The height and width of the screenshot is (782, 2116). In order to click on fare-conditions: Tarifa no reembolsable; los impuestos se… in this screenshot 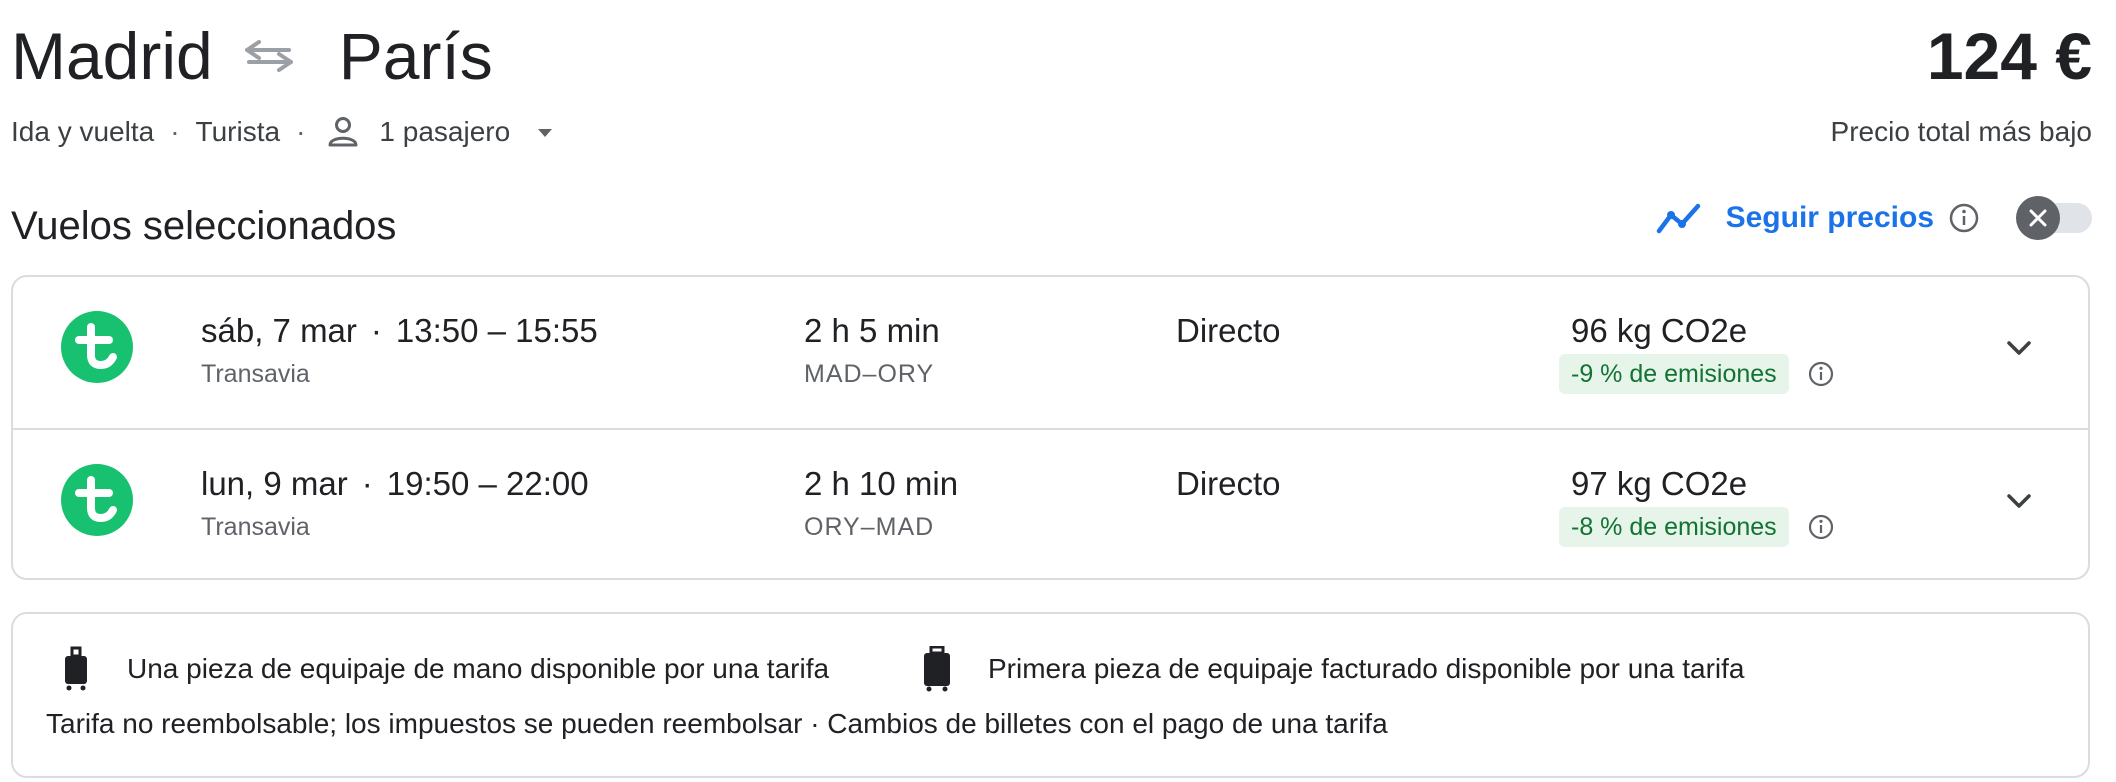, I will do `click(717, 723)`.